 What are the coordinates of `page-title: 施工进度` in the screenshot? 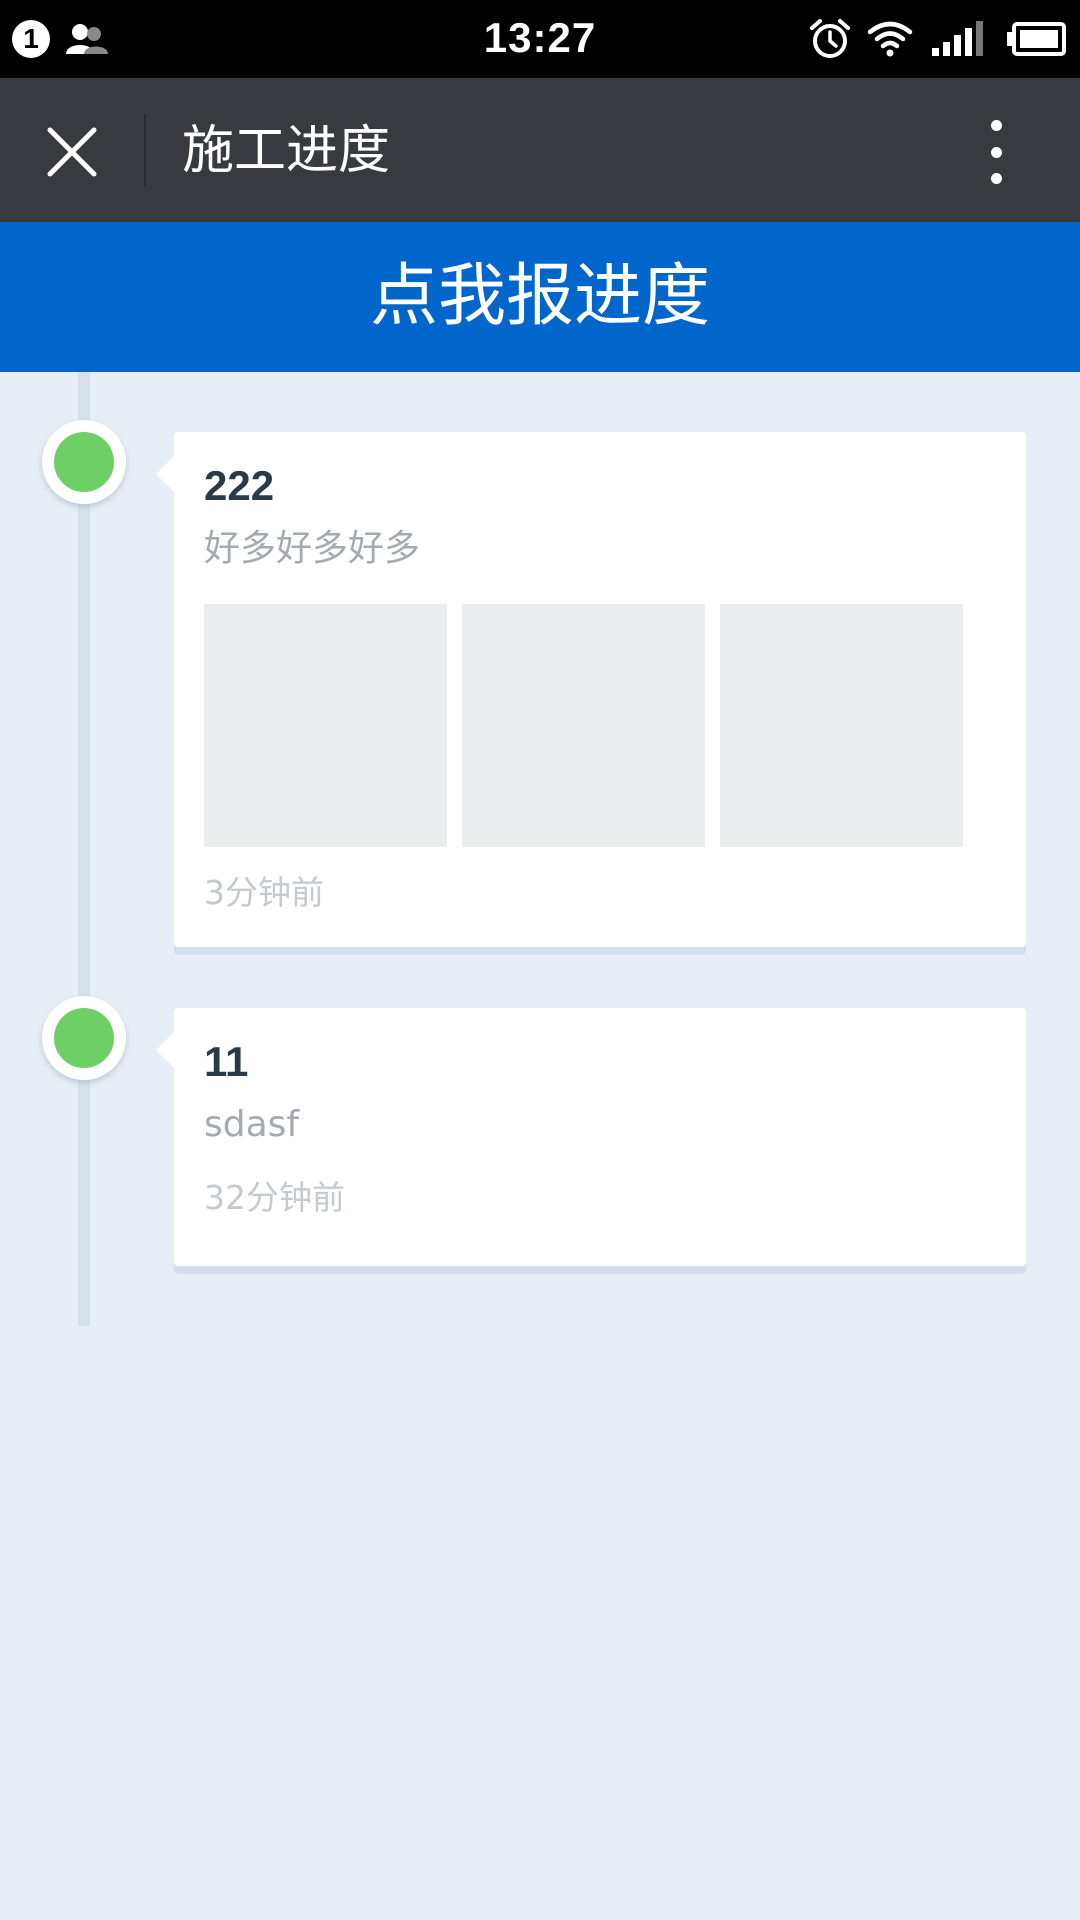 It's located at (286, 151).